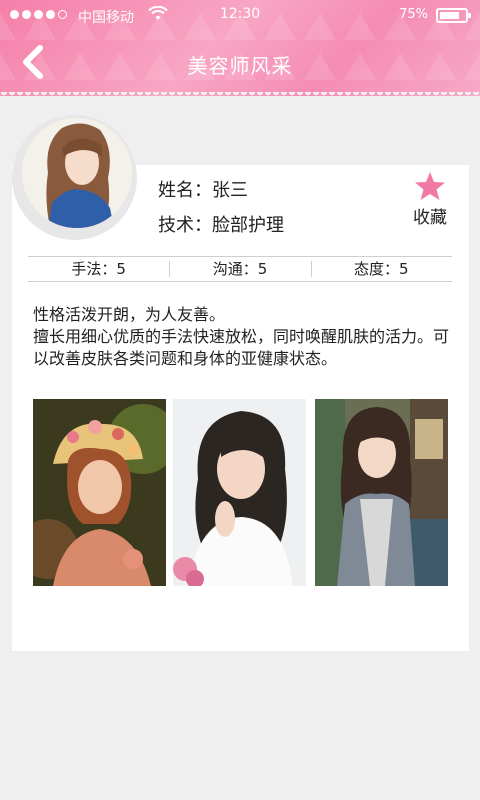  I want to click on nav-bar: 美容师风采, so click(240, 62).